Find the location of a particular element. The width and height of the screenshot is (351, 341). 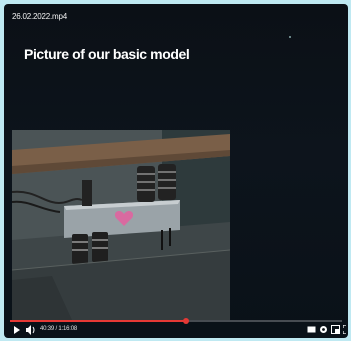

play-icon is located at coordinates (17, 330).